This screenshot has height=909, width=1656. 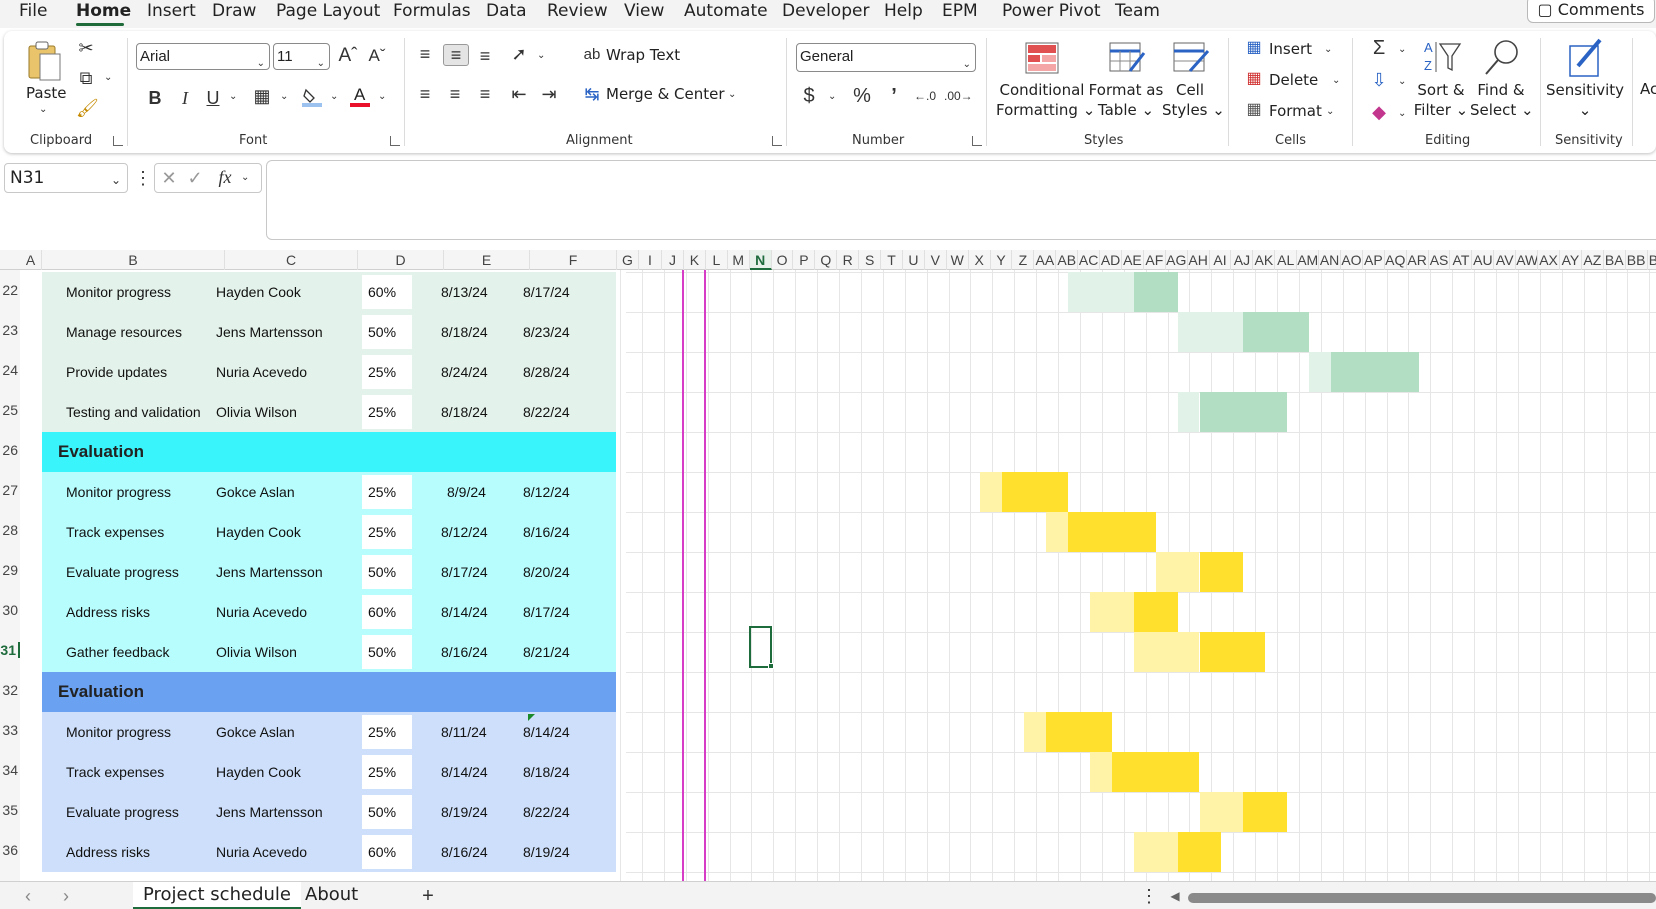 I want to click on font-size-dropdown: 11 ⌄, so click(x=301, y=56).